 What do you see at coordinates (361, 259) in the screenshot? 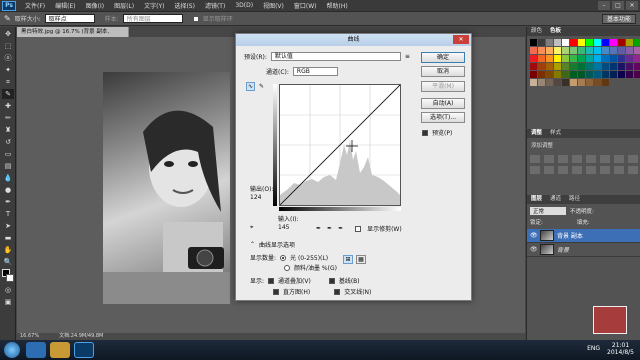
I see `detailed-grid-icon: ▦` at bounding box center [361, 259].